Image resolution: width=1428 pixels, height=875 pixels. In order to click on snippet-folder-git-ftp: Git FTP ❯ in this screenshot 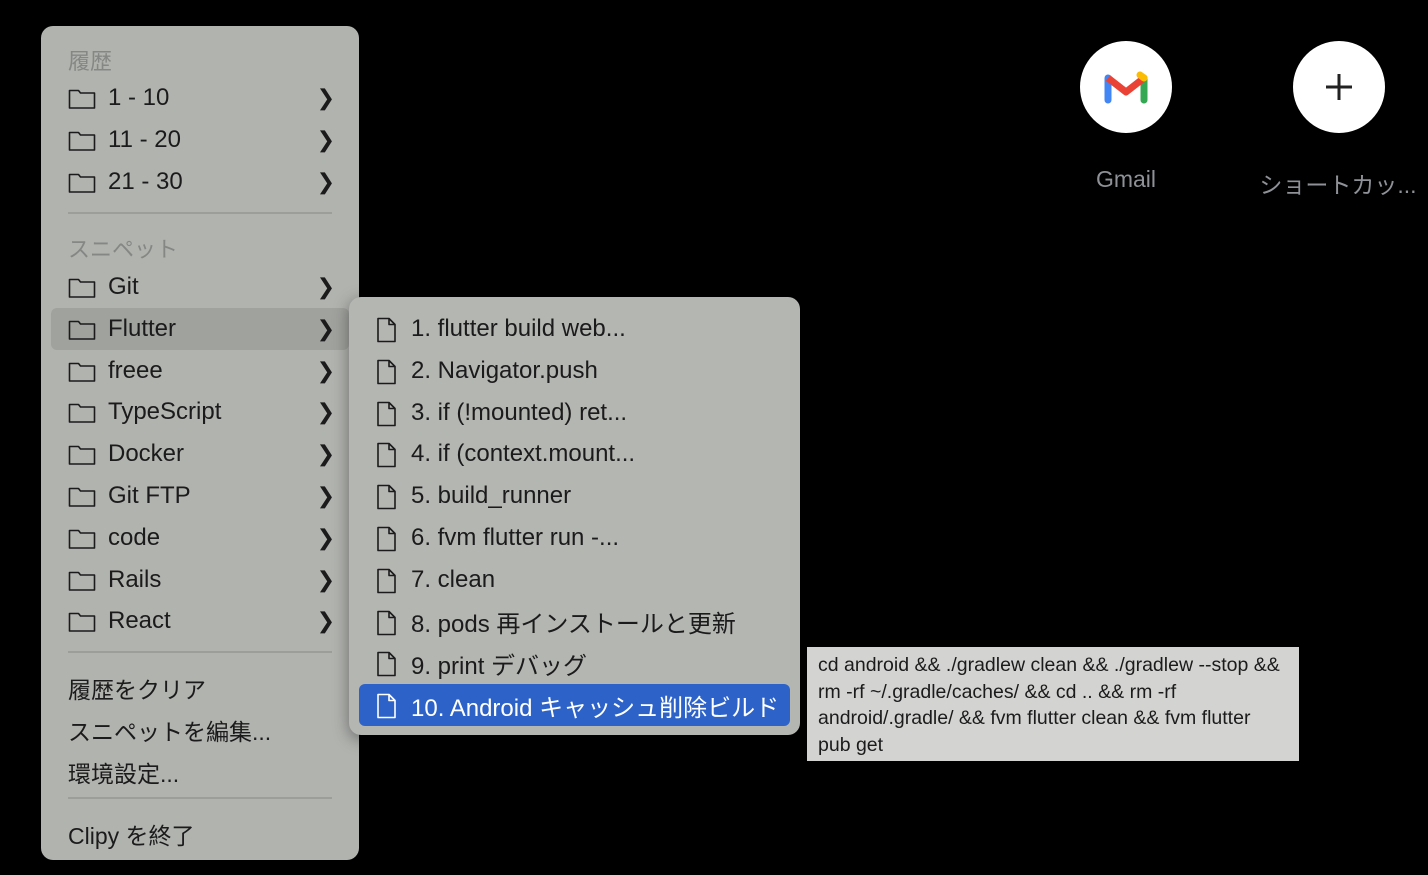, I will do `click(200, 496)`.